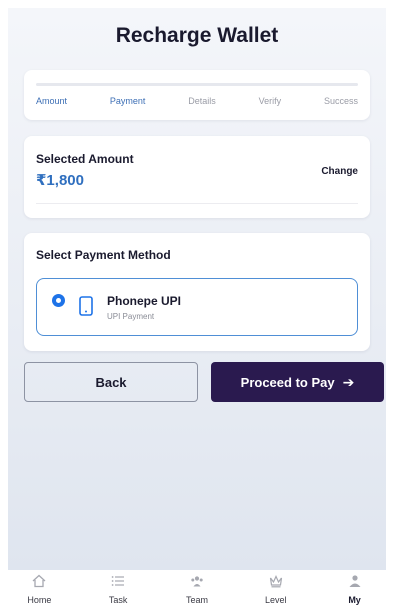 The height and width of the screenshot is (615, 394). Describe the element at coordinates (85, 159) in the screenshot. I see `selected-amount-label: Selected Amount` at that location.